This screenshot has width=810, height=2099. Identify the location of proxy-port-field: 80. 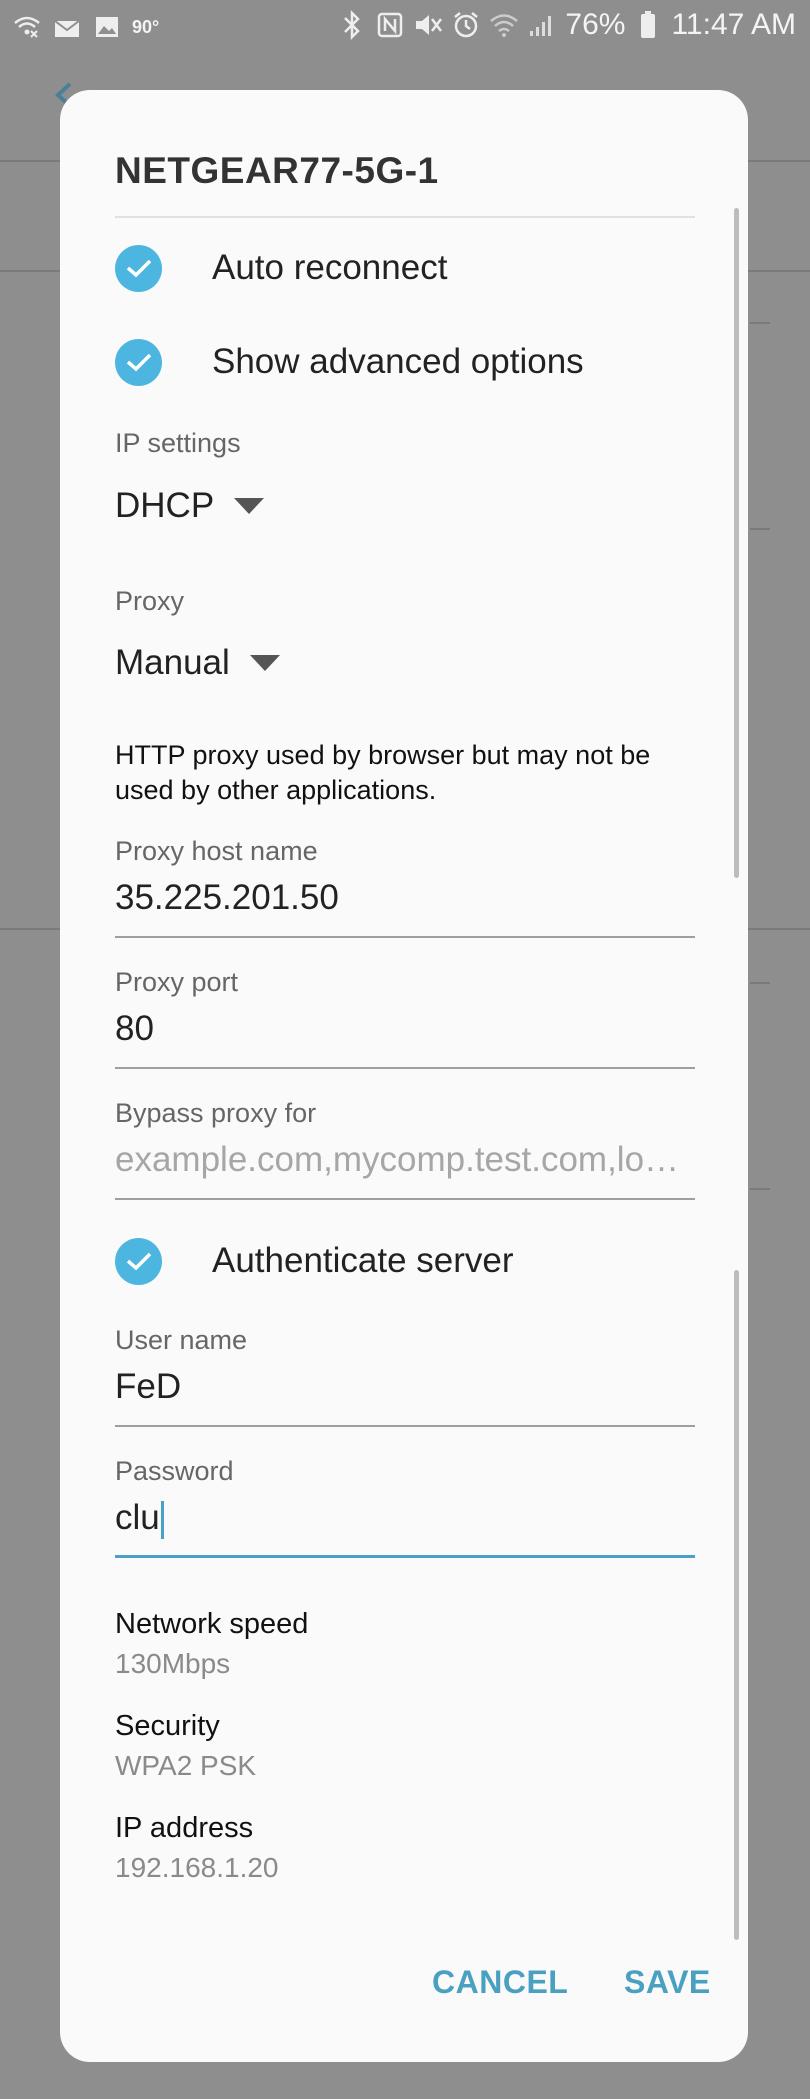
(405, 1029).